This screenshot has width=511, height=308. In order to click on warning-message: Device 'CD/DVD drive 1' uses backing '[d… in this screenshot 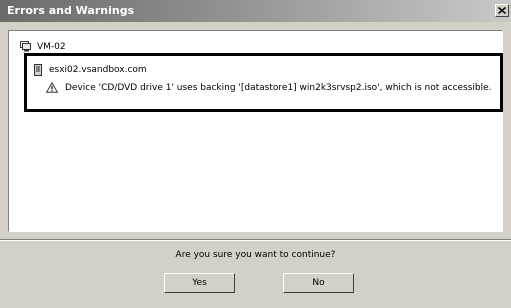, I will do `click(278, 87)`.